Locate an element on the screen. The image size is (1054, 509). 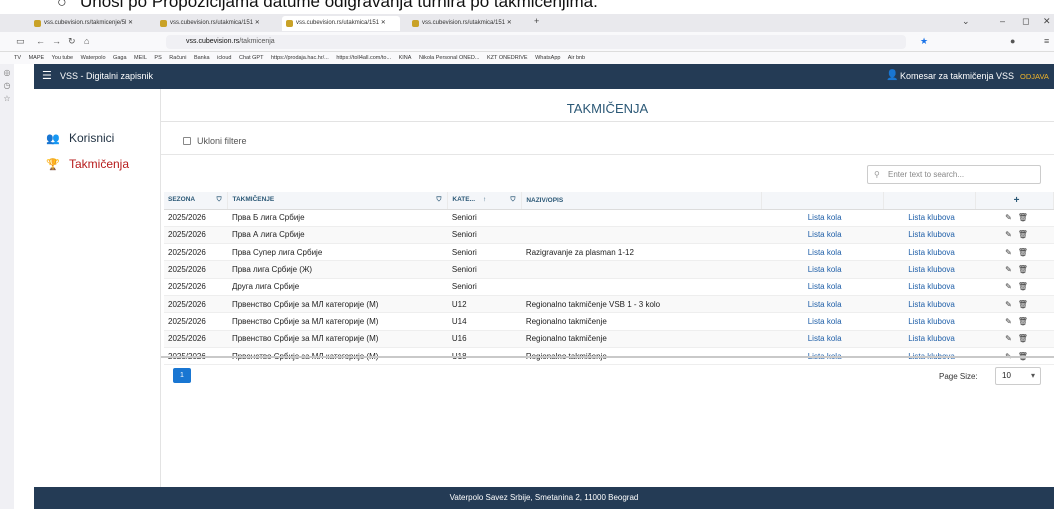
sidebar-toggle-icon: ▭ is located at coordinates (20, 41).